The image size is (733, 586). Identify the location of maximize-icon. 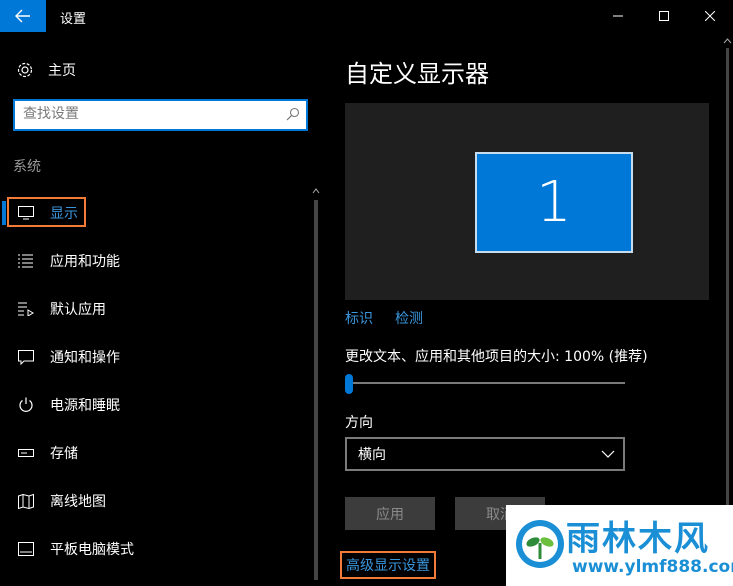
(664, 16).